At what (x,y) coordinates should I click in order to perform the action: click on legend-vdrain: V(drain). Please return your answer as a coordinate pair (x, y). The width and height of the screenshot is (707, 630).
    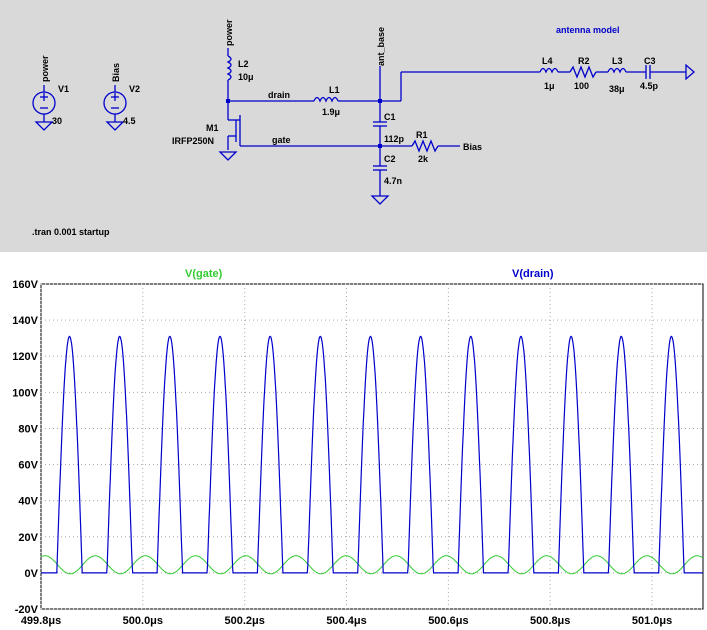
    Looking at the image, I should click on (533, 274).